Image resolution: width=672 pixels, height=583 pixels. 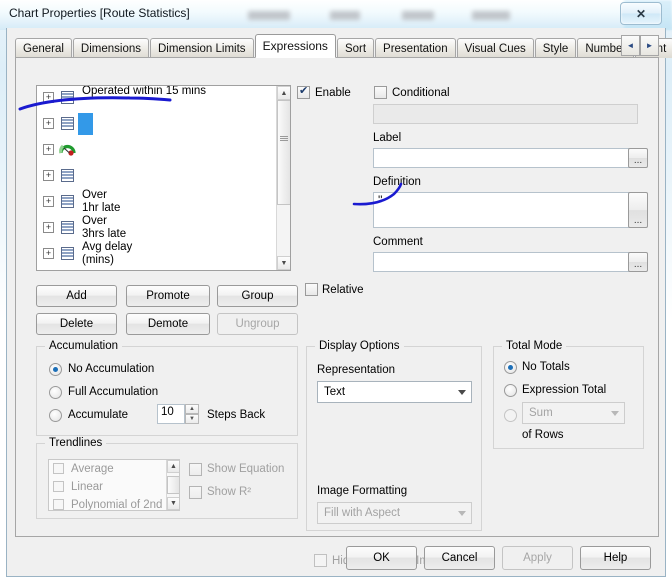 I want to click on trendlines-scrollbar: ▲ ▼, so click(x=172, y=485).